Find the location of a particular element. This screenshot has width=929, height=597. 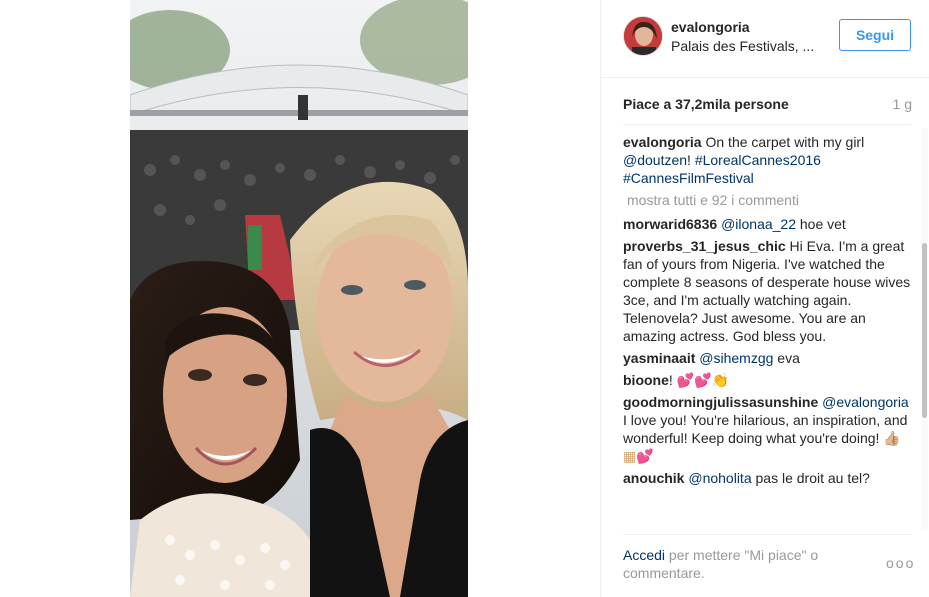

caption-mention: @doutzen is located at coordinates (655, 160).